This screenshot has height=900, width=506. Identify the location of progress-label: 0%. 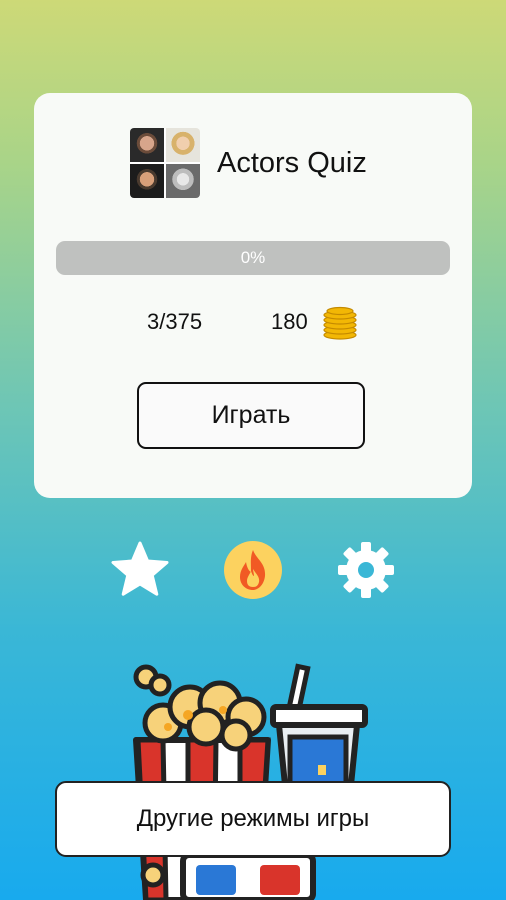
(253, 257).